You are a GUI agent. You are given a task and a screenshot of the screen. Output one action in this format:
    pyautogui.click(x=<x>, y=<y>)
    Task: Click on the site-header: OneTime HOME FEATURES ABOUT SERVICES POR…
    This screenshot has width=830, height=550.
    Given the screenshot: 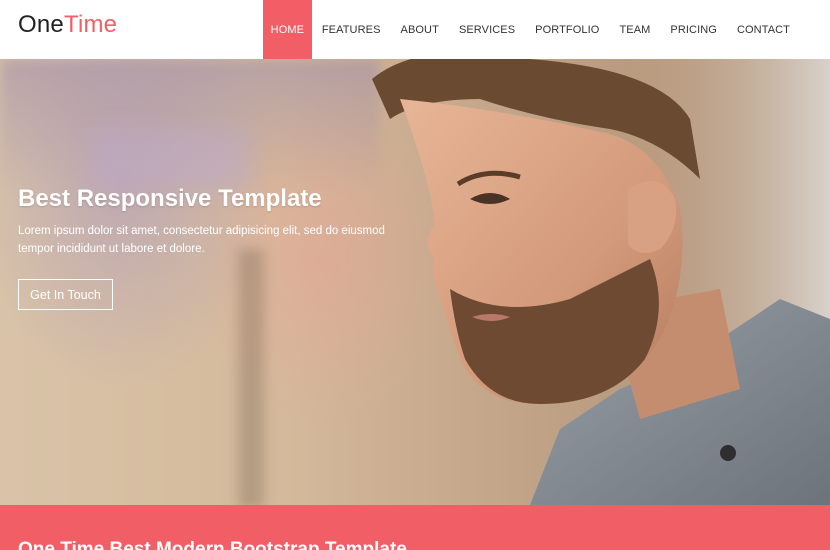 What is the action you would take?
    pyautogui.click(x=415, y=29)
    